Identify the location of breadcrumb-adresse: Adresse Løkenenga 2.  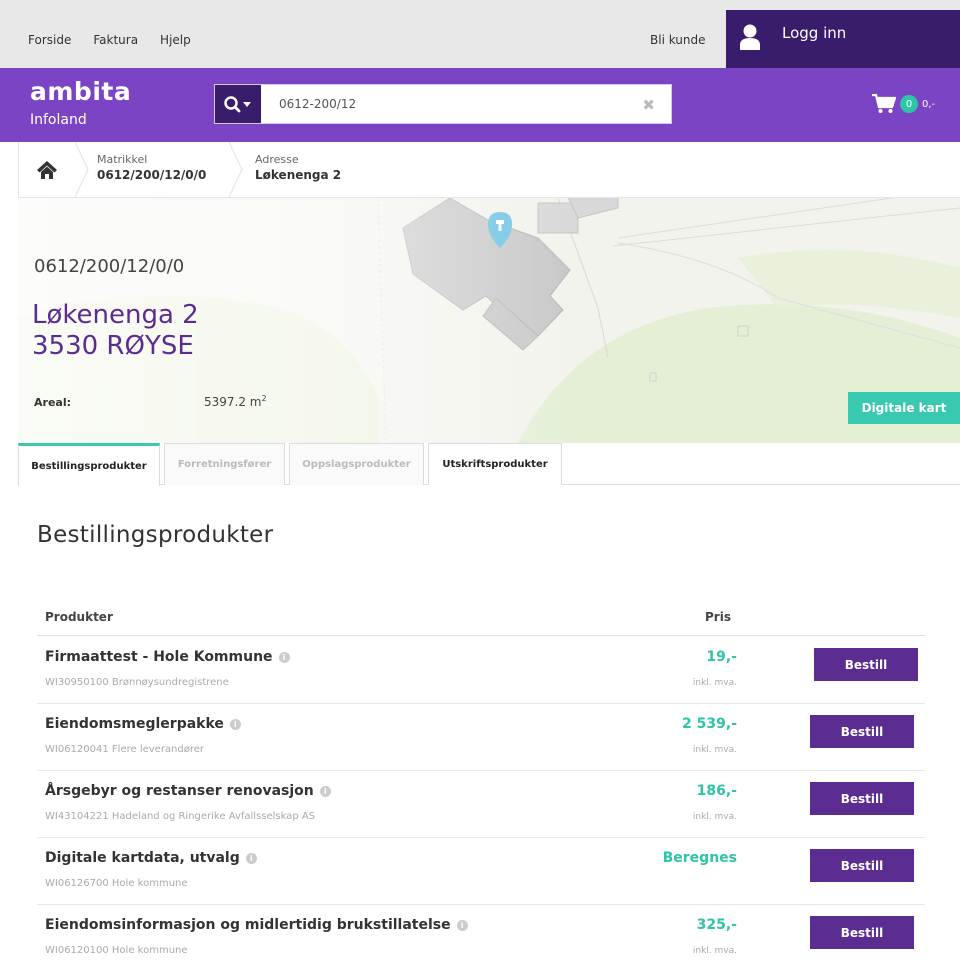
(298, 168).